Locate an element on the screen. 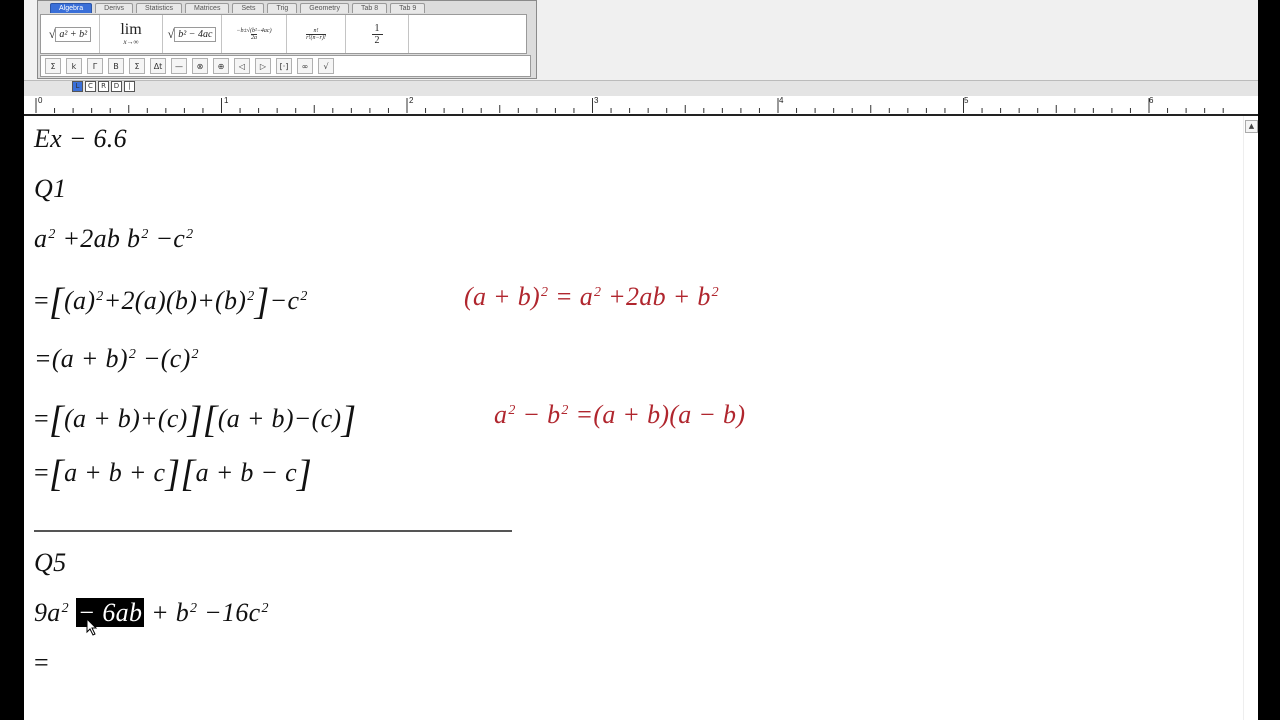 The height and width of the screenshot is (720, 1280). ruler: 0 1 2 3 4 5 6 is located at coordinates (641, 106).